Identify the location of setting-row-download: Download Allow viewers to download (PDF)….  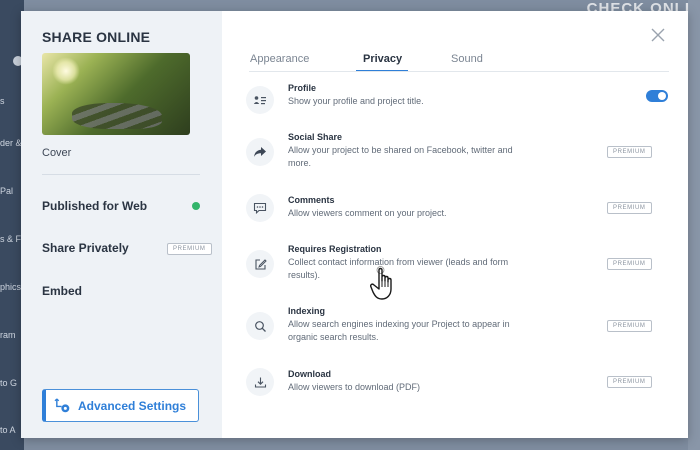
(458, 386).